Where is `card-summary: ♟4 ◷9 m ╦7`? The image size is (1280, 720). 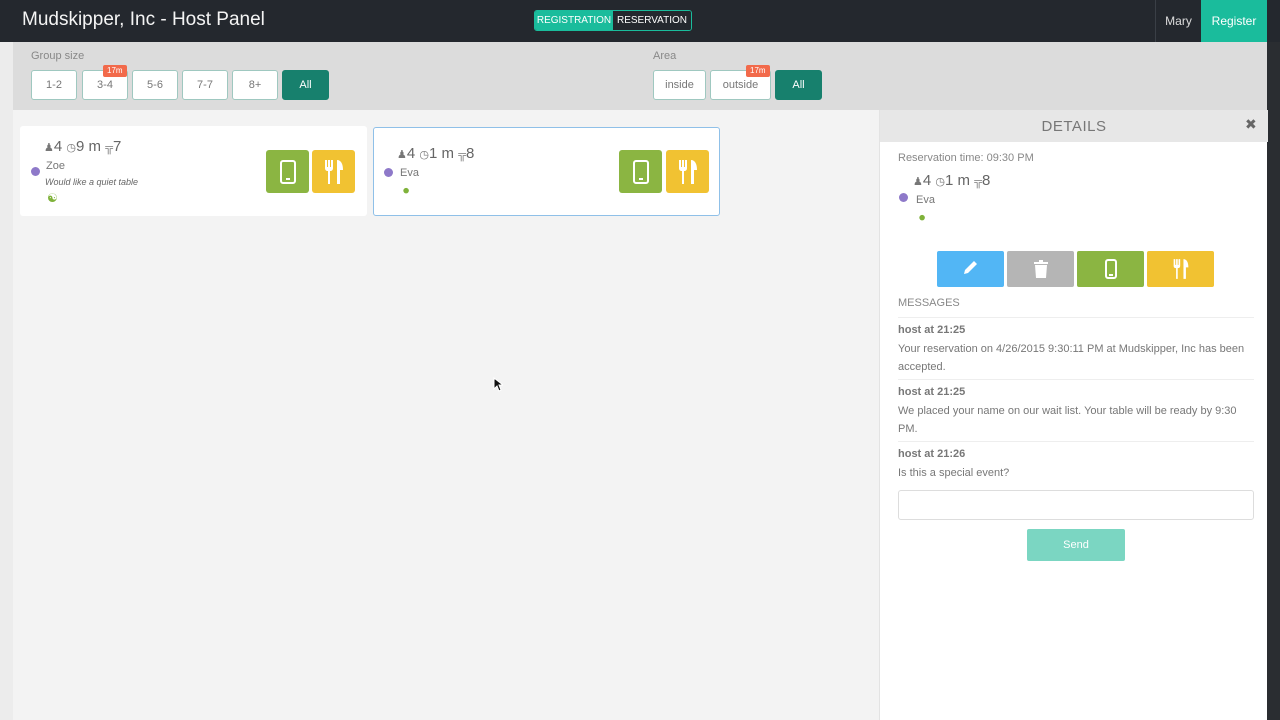 card-summary: ♟4 ◷9 m ╦7 is located at coordinates (82, 146).